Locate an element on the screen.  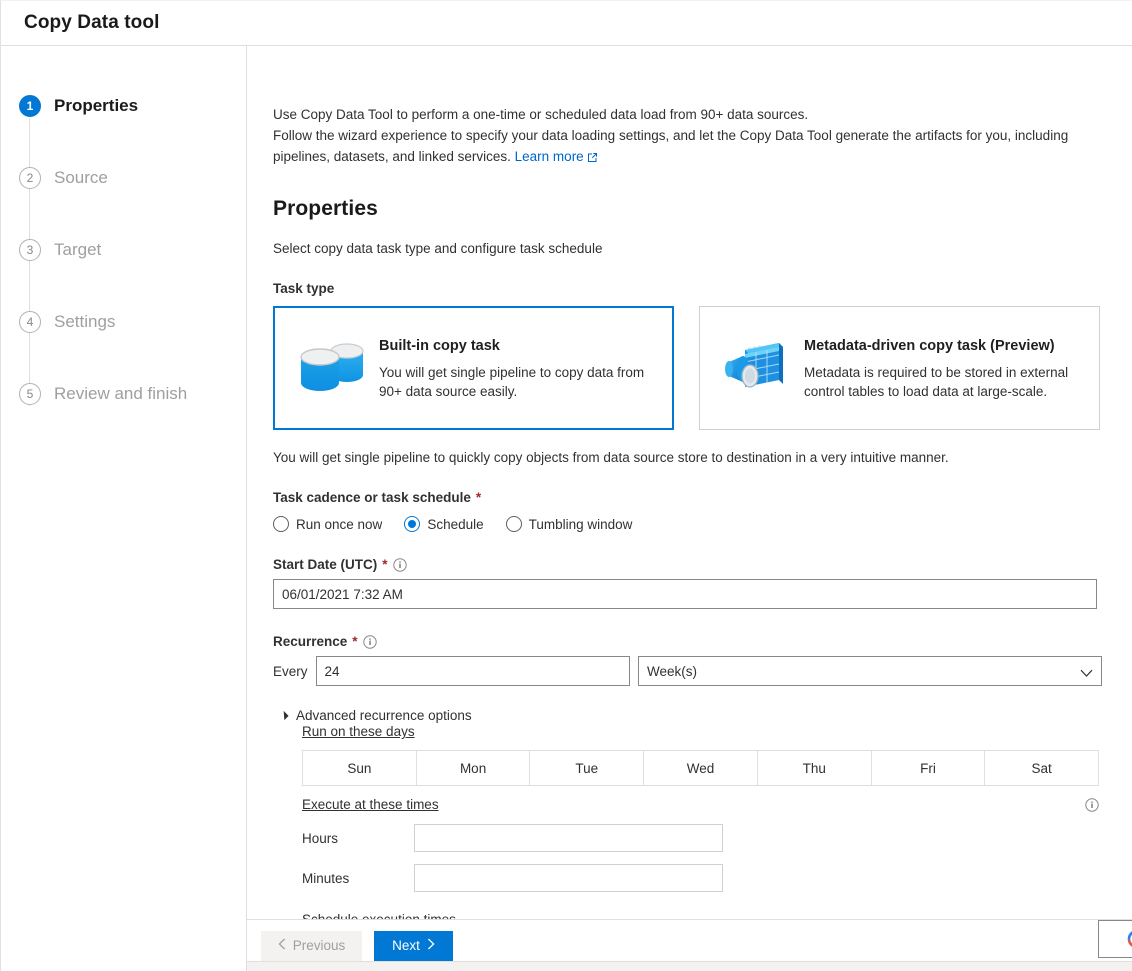
recurrence-interval-input is located at coordinates (473, 671).